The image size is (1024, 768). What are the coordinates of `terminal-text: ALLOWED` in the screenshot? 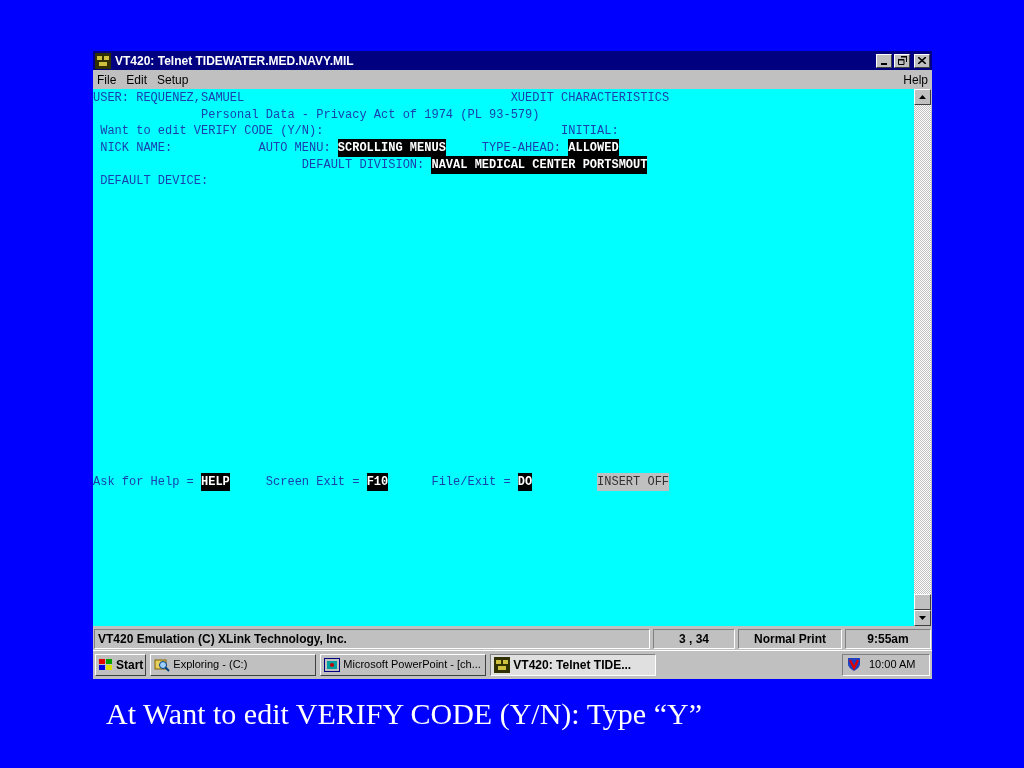 It's located at (593, 148).